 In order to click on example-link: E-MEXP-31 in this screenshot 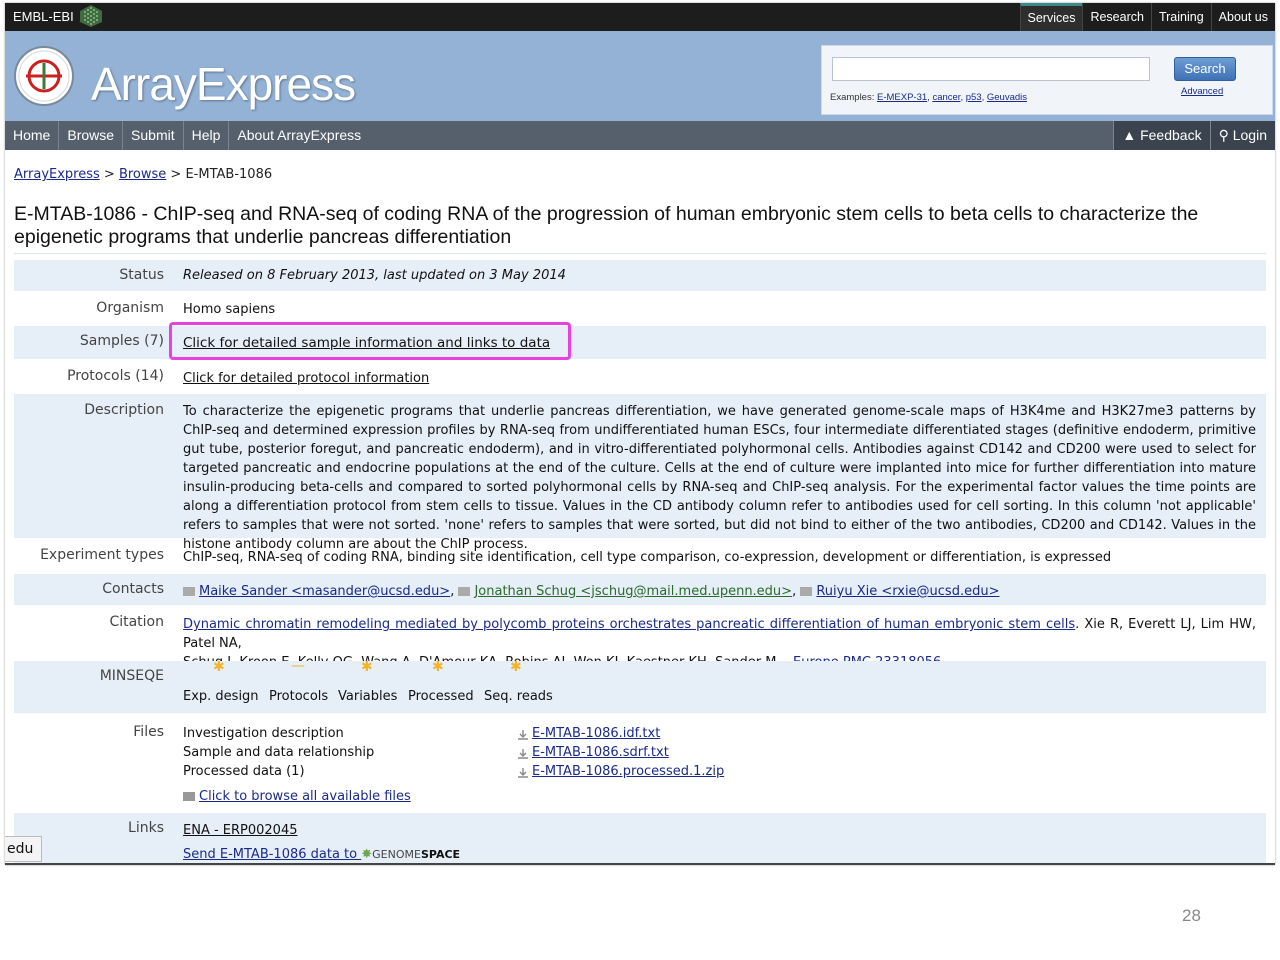, I will do `click(902, 97)`.